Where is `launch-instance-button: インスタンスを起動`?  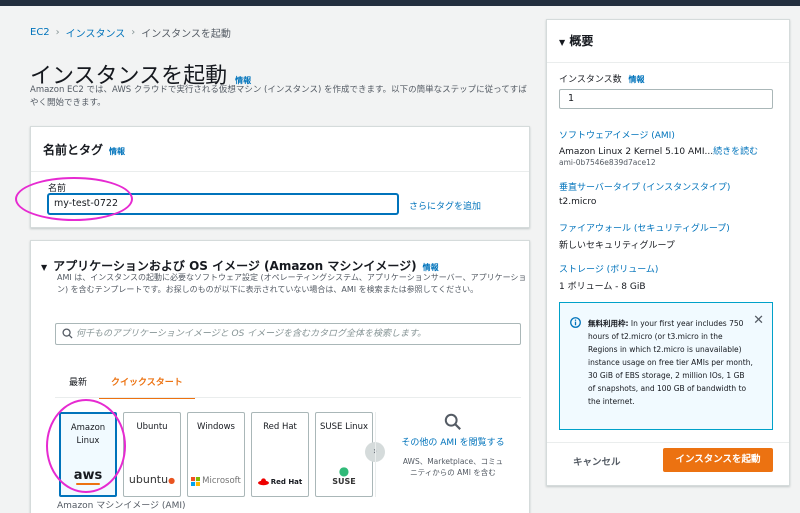
launch-instance-button: インスタンスを起動 is located at coordinates (718, 460).